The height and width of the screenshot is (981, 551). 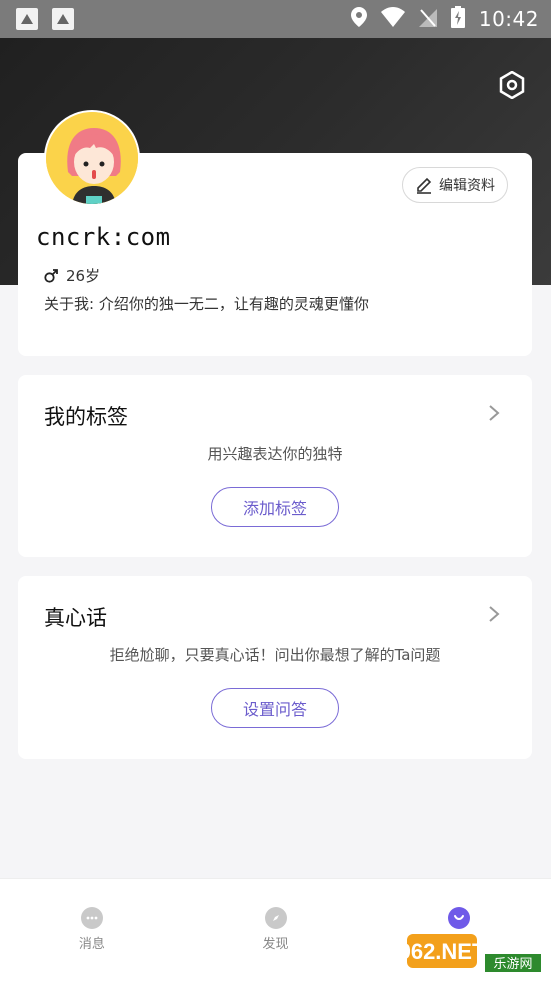 I want to click on my-tags-title: 我的标签, so click(x=86, y=417).